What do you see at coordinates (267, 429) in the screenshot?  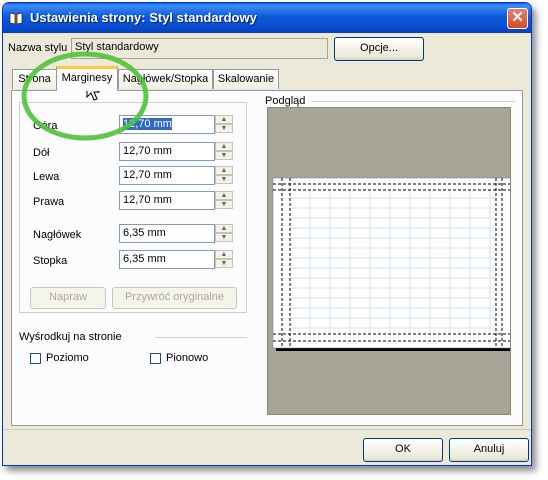 I see `bottom-separator` at bounding box center [267, 429].